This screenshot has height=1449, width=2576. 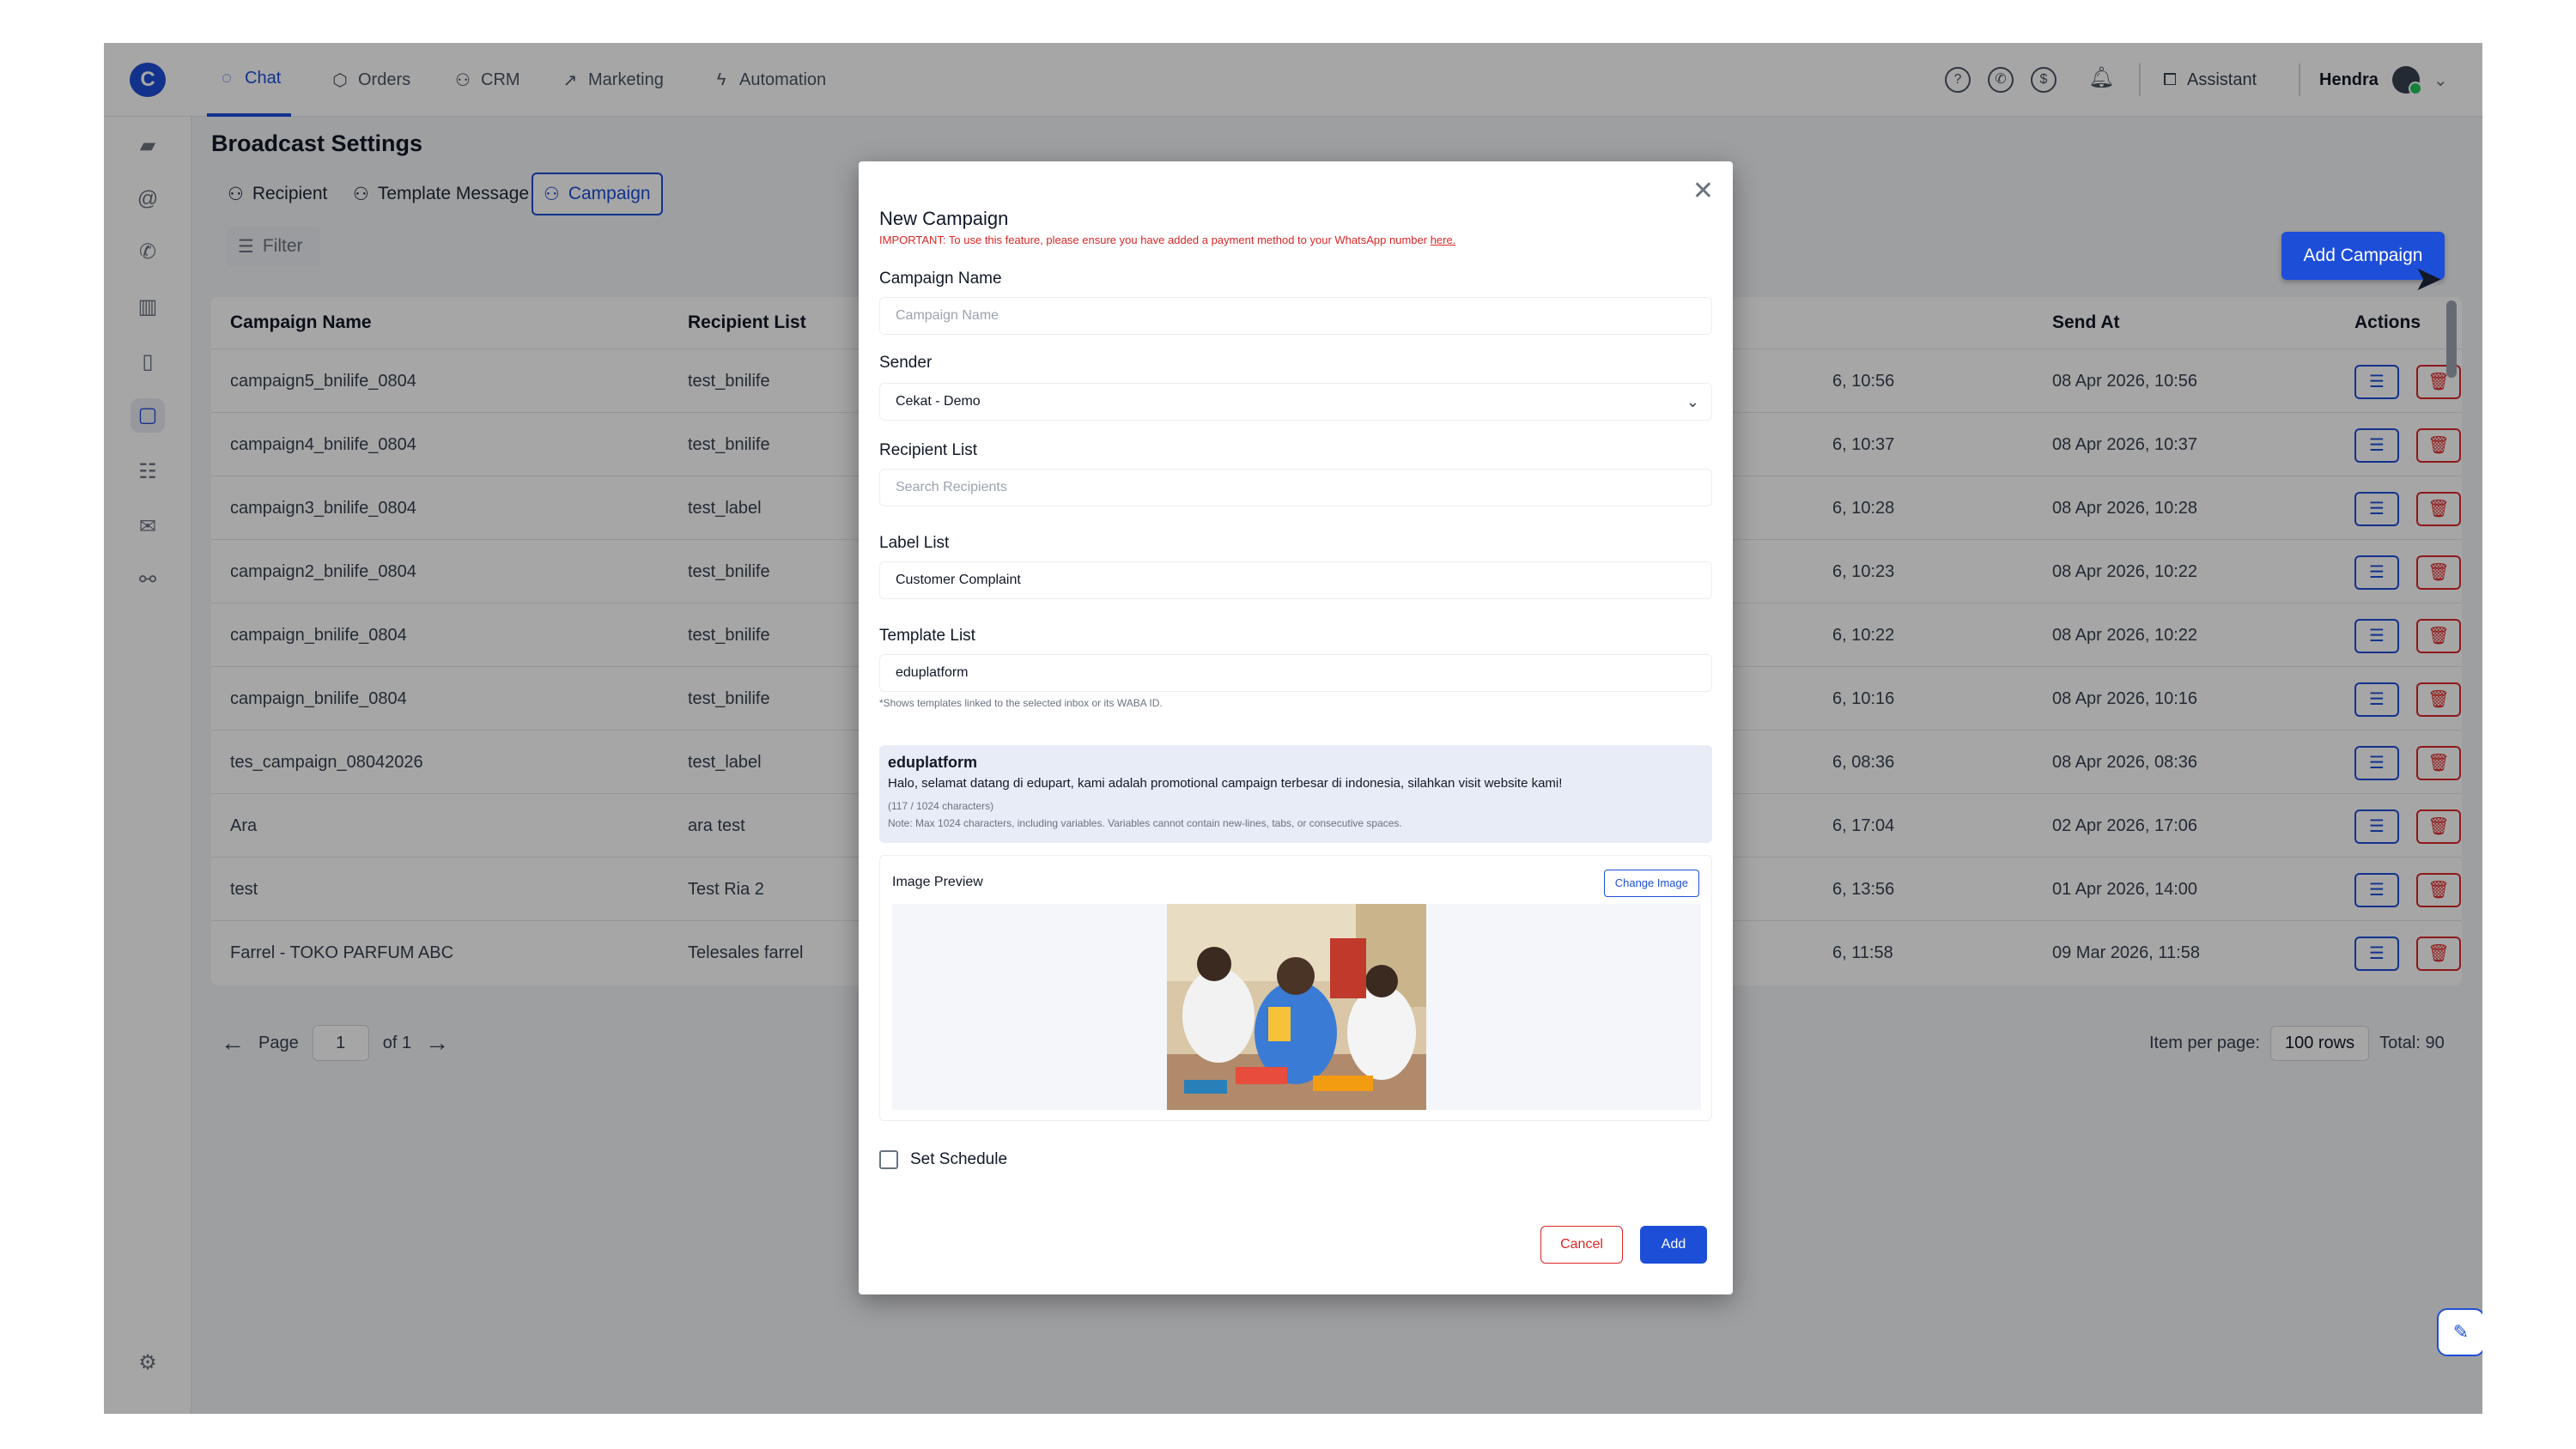 What do you see at coordinates (889, 1159) in the screenshot?
I see `schedule-checkbox` at bounding box center [889, 1159].